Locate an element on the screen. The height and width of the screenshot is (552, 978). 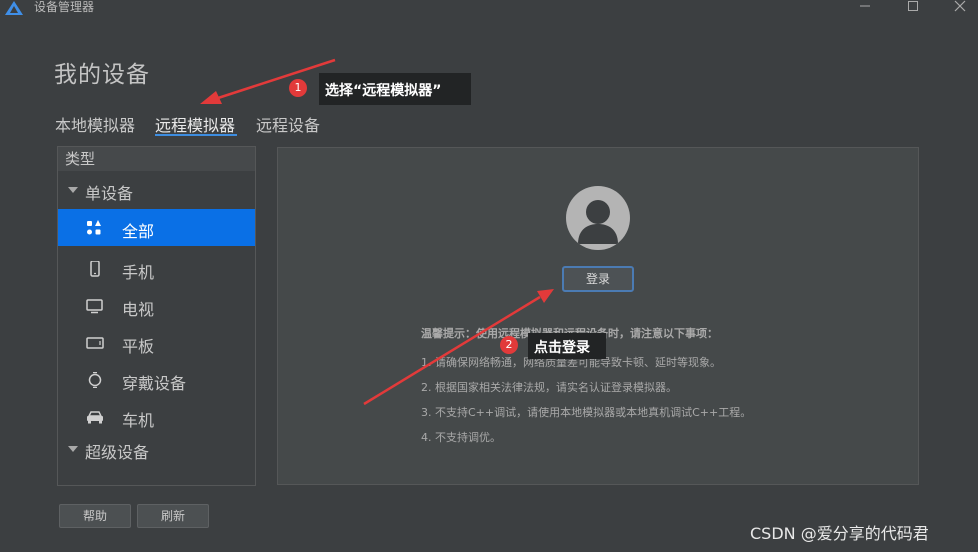
annotation-badge-2: 2 is located at coordinates (509, 345).